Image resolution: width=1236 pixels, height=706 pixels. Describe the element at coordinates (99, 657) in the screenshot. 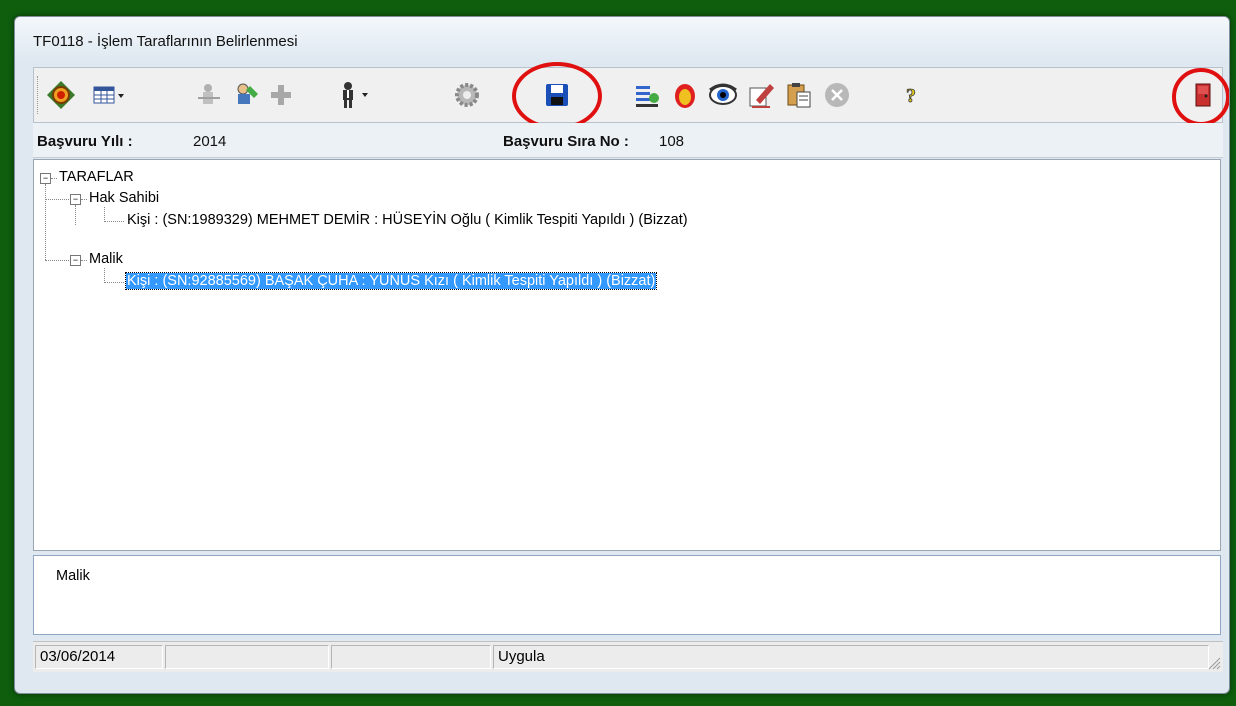

I see `status-date: 03/06/2014` at that location.